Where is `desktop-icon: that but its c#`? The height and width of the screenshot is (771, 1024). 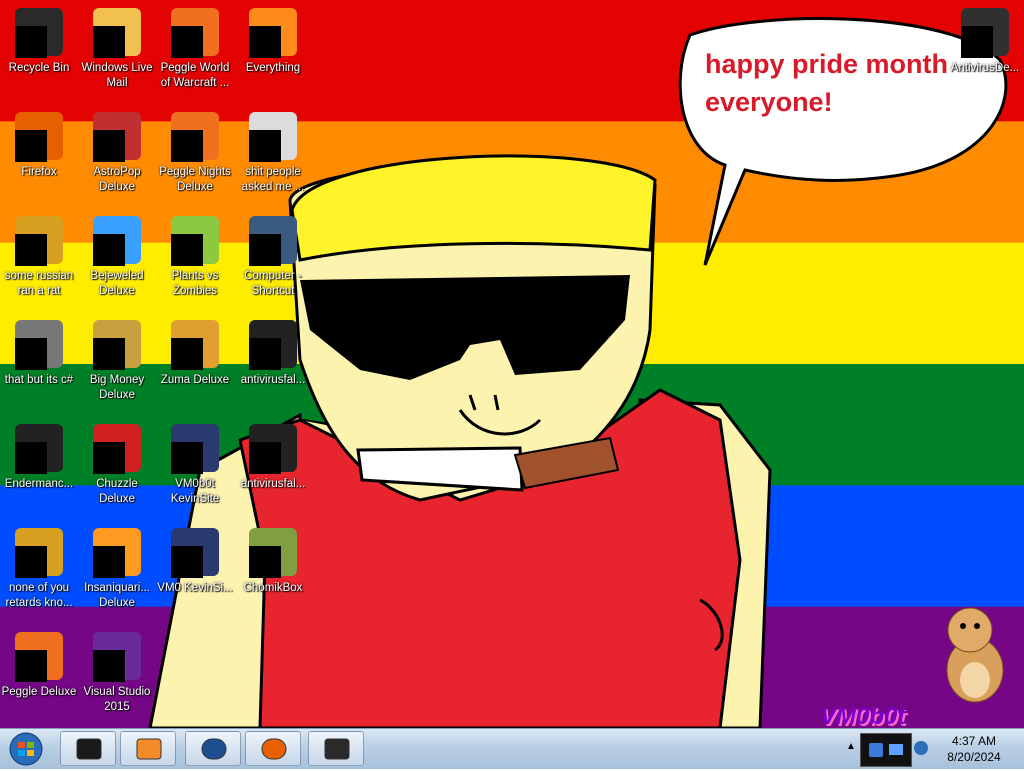 desktop-icon: that but its c# is located at coordinates (39, 366).